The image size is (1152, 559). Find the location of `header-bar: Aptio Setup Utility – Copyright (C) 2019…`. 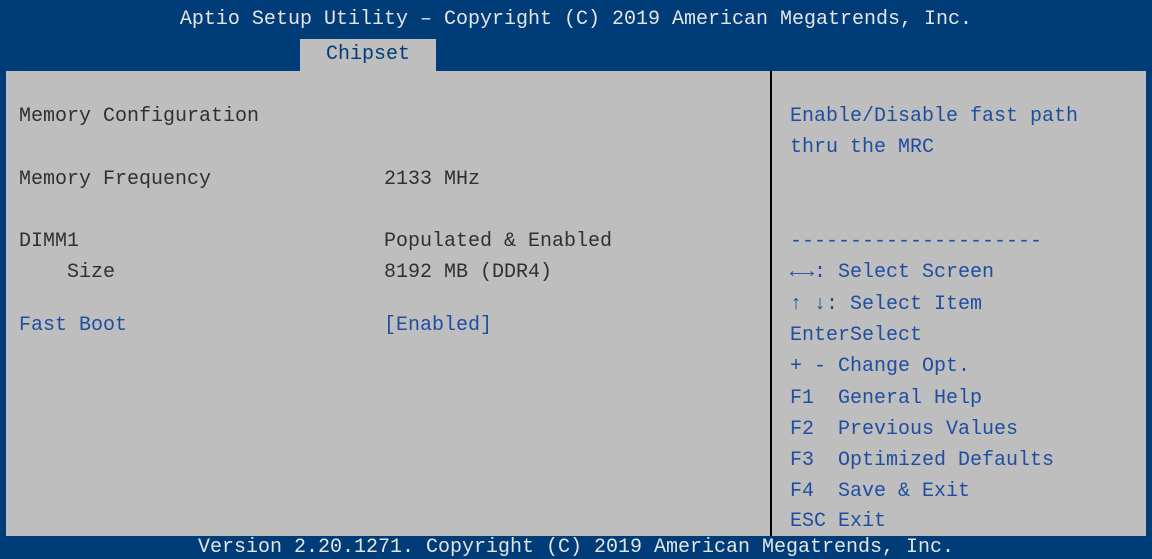

header-bar: Aptio Setup Utility – Copyright (C) 2019… is located at coordinates (576, 35).